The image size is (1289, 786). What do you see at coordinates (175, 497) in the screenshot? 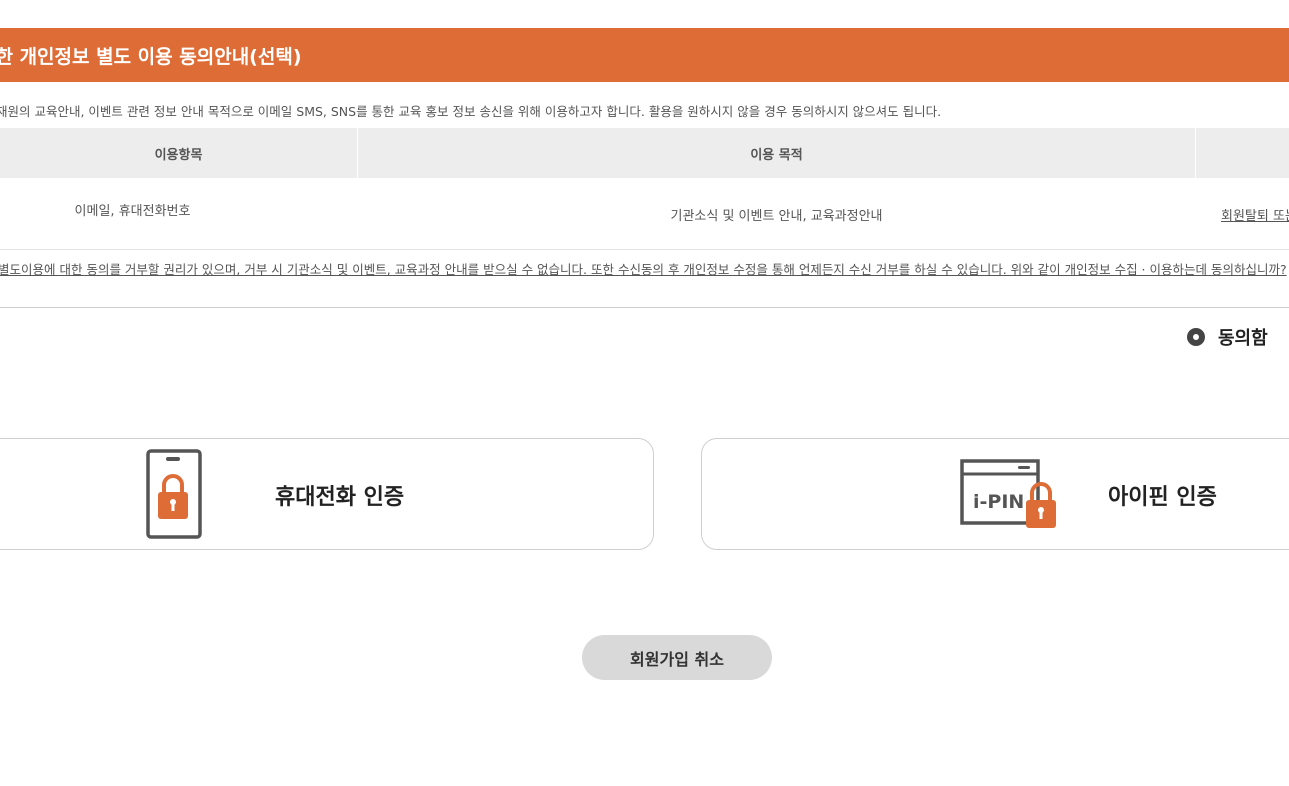
I see `phone-lock-icon` at bounding box center [175, 497].